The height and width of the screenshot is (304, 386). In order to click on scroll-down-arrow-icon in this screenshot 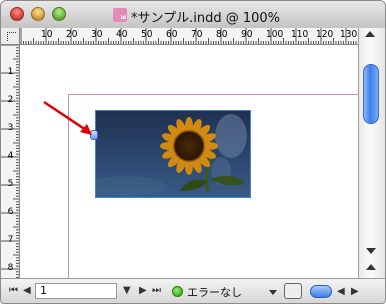, I will do `click(371, 251)`.